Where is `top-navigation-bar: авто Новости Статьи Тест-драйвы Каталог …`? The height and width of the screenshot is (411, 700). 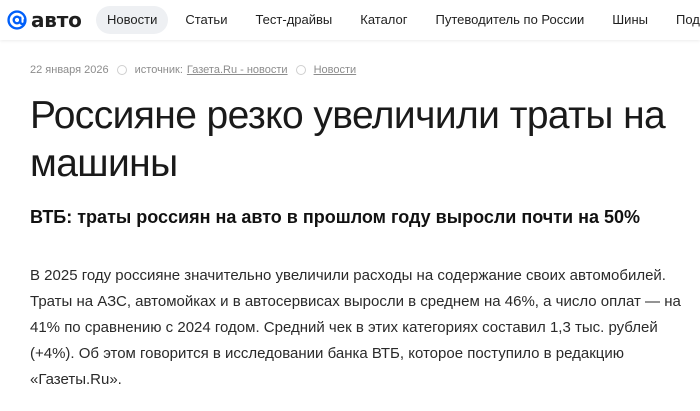
top-navigation-bar: авто Новости Статьи Тест-драйвы Каталог … is located at coordinates (350, 20).